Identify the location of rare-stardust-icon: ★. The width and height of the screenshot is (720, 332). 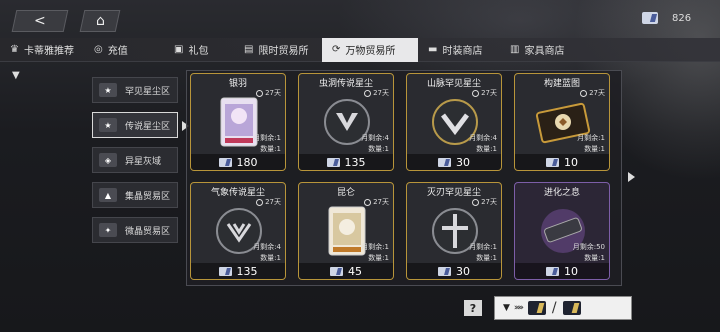
(108, 90).